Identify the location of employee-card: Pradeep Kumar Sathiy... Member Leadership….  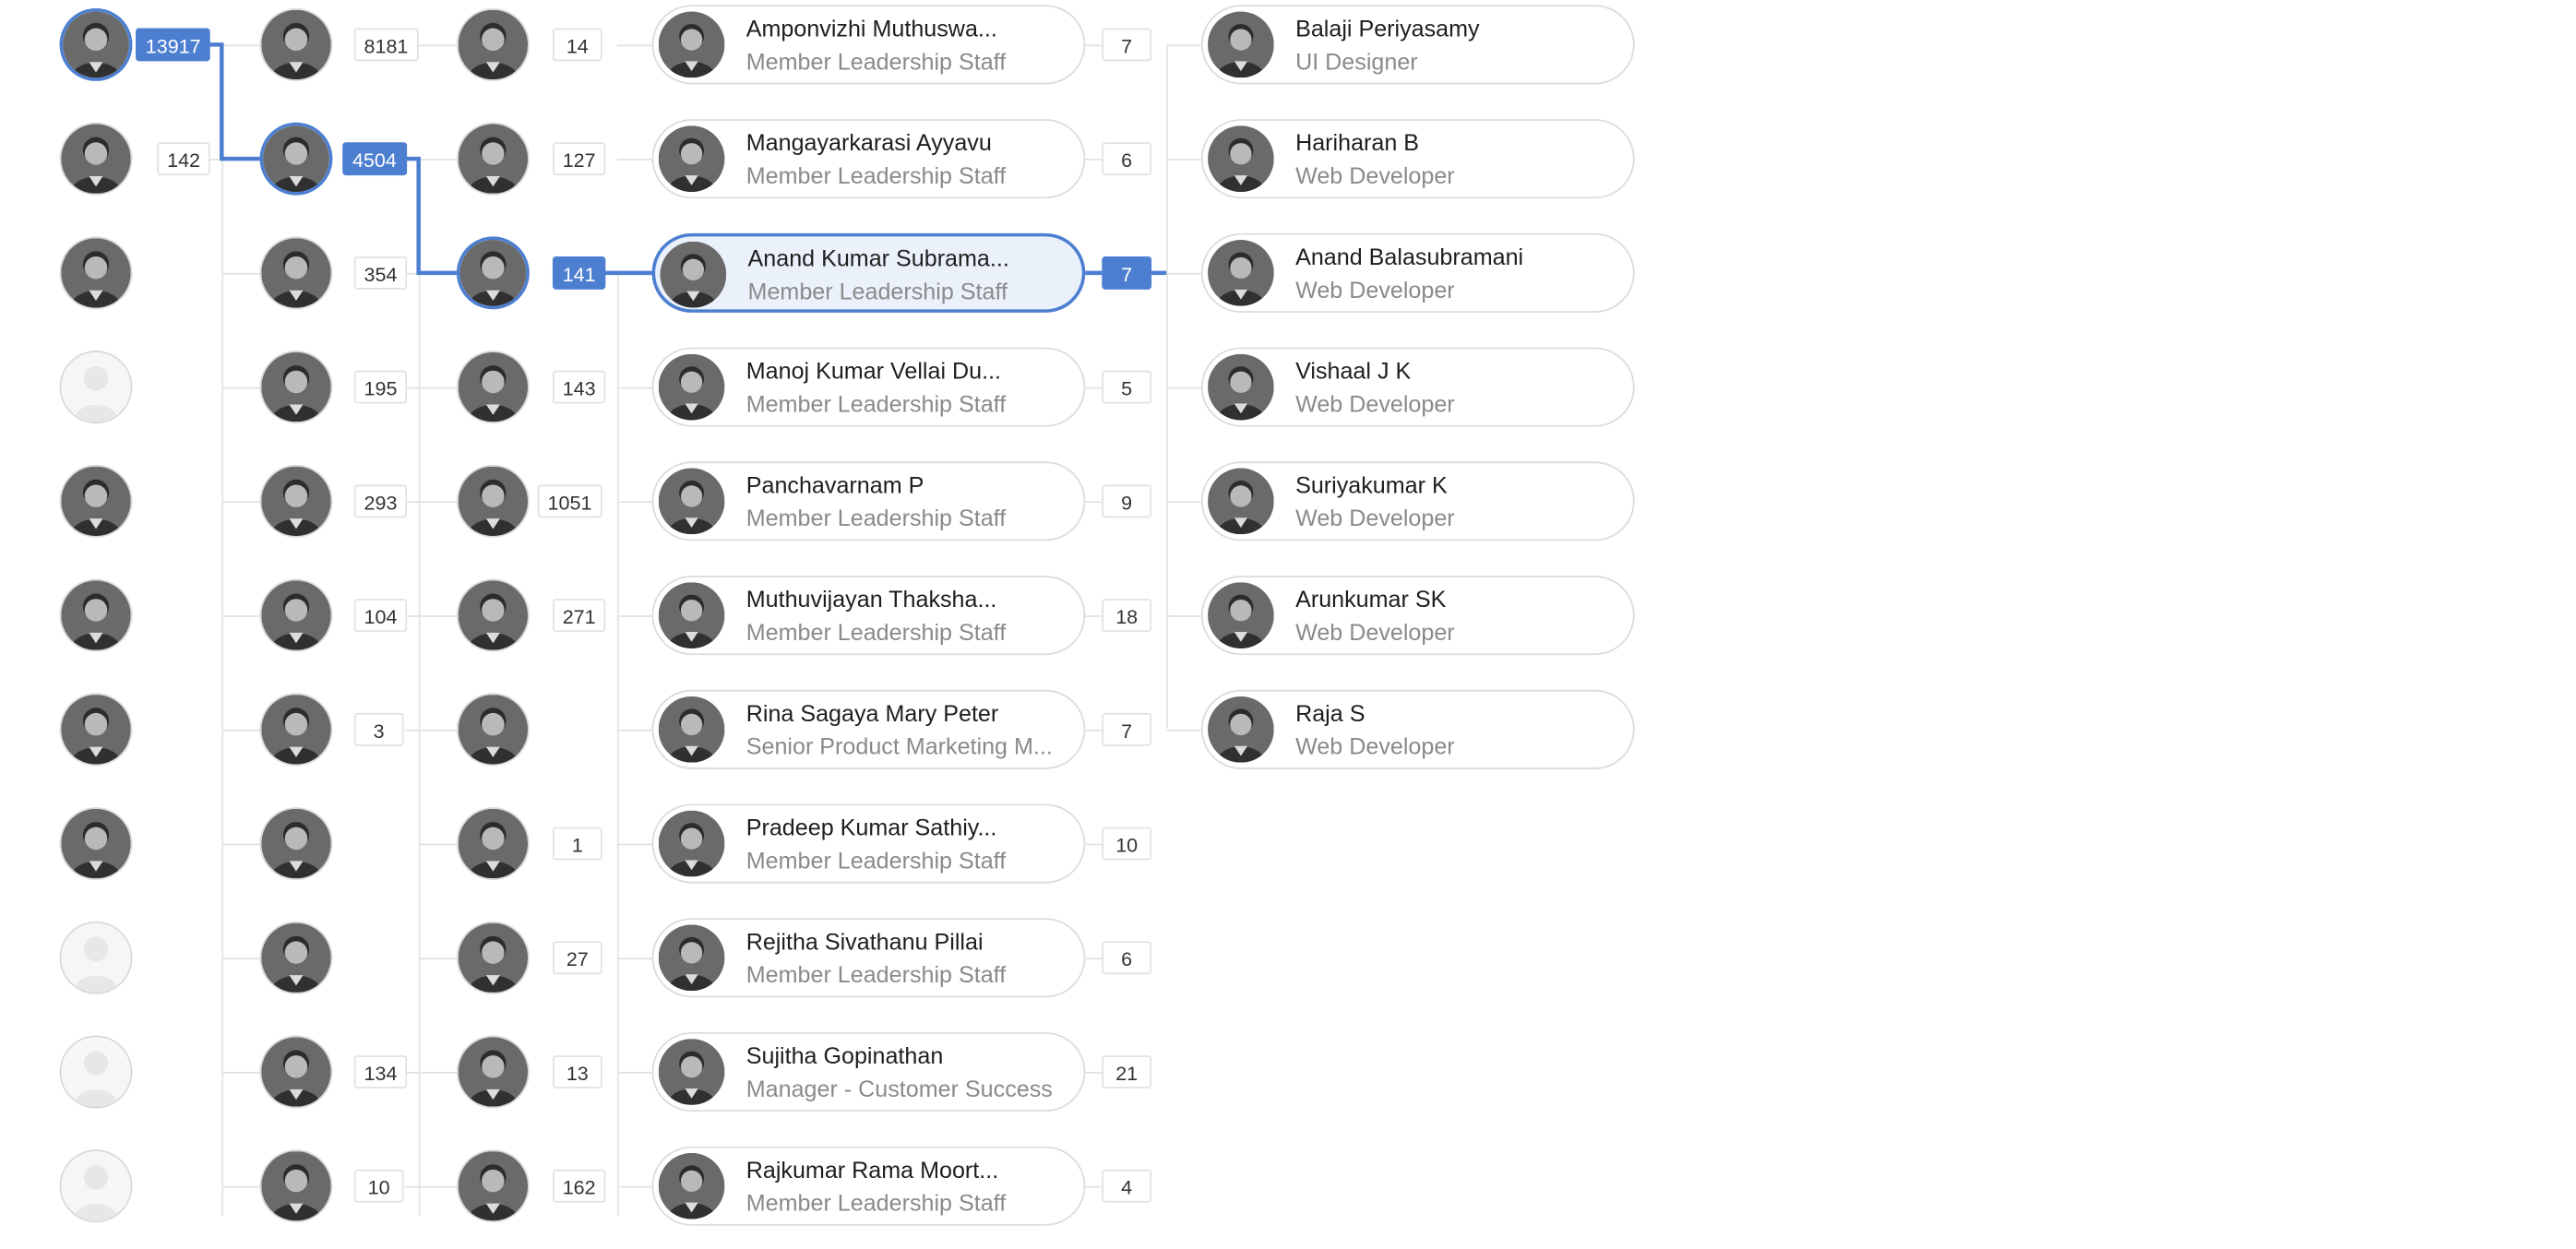
(868, 844).